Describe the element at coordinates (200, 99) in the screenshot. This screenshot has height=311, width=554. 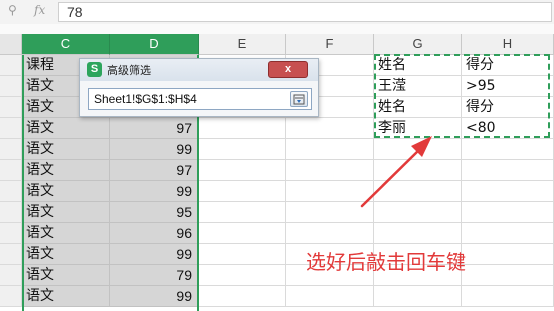
I see `range-input: Sheet1!$G$1:$H$4` at that location.